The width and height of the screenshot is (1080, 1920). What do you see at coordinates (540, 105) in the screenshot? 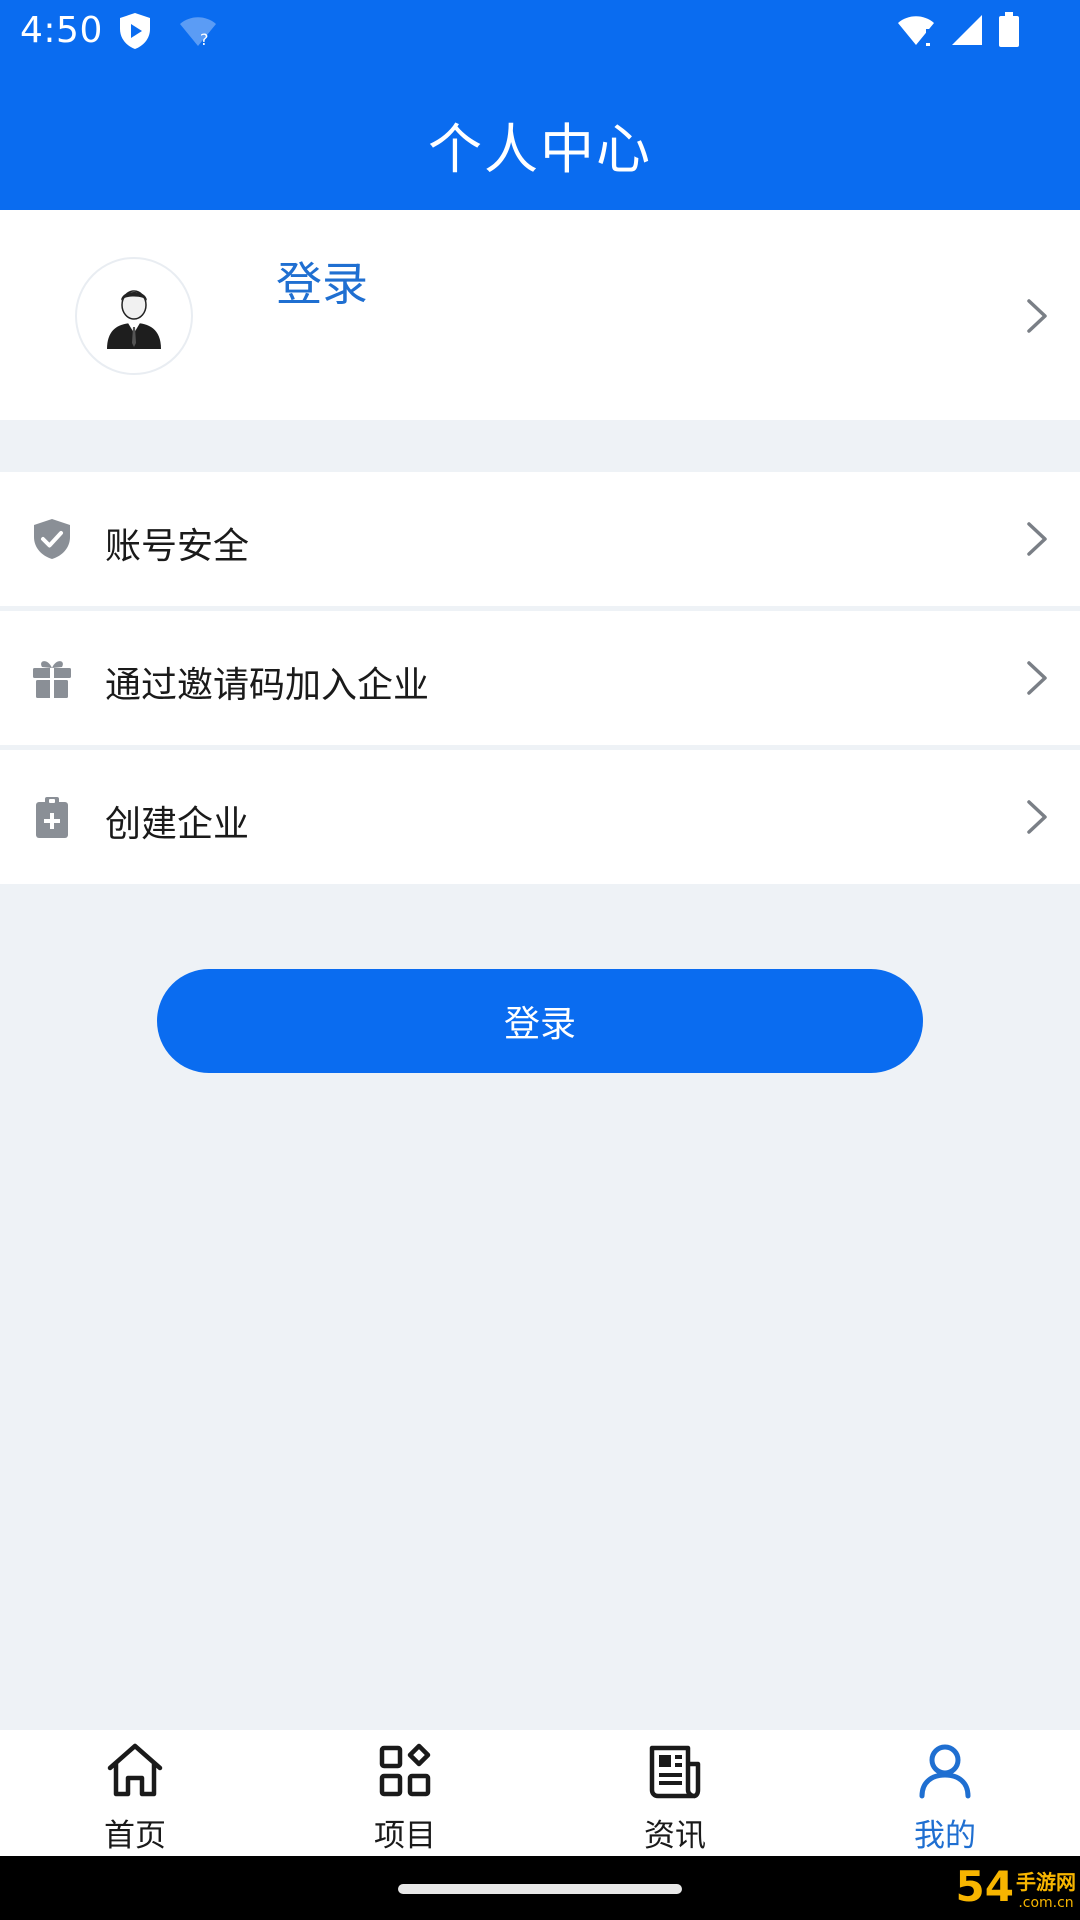
I see `app-header: 4:50 ? 个人中心` at bounding box center [540, 105].